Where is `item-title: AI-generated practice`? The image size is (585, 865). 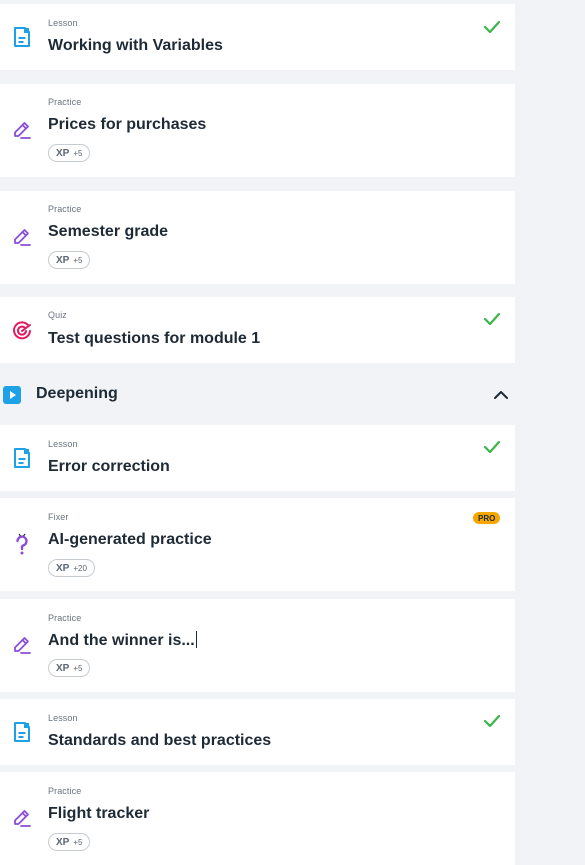 item-title: AI-generated practice is located at coordinates (130, 539).